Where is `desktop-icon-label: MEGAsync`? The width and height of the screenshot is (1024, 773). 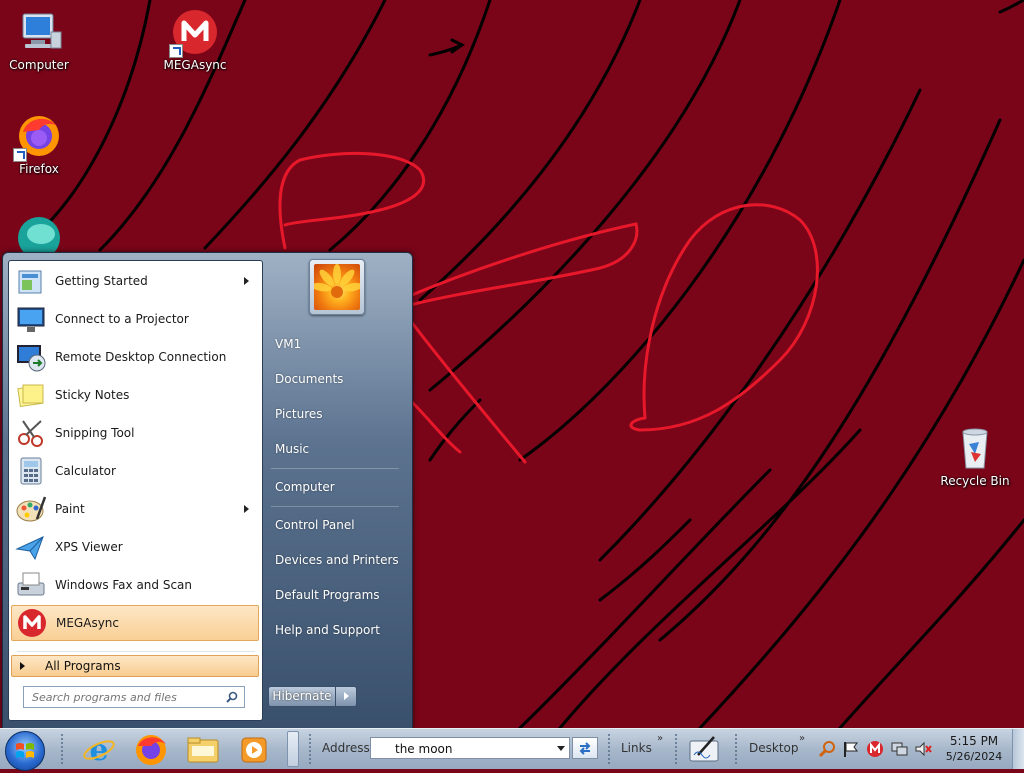 desktop-icon-label: MEGAsync is located at coordinates (195, 65).